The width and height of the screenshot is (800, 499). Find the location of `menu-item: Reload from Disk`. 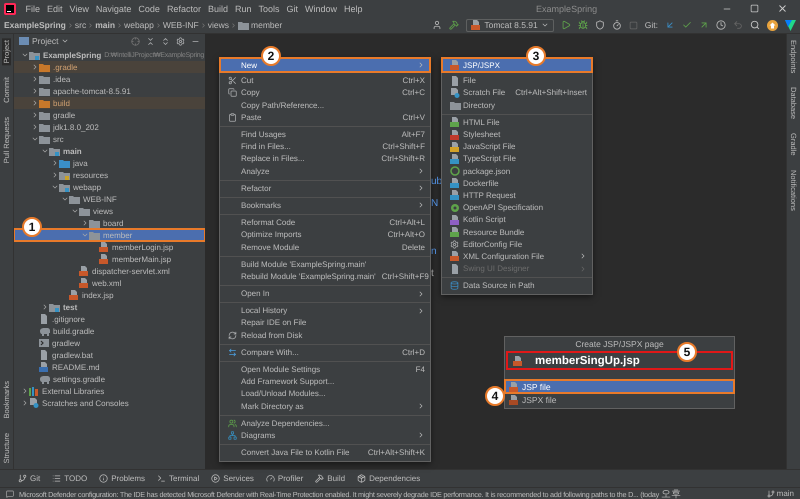

menu-item: Reload from Disk is located at coordinates (325, 335).